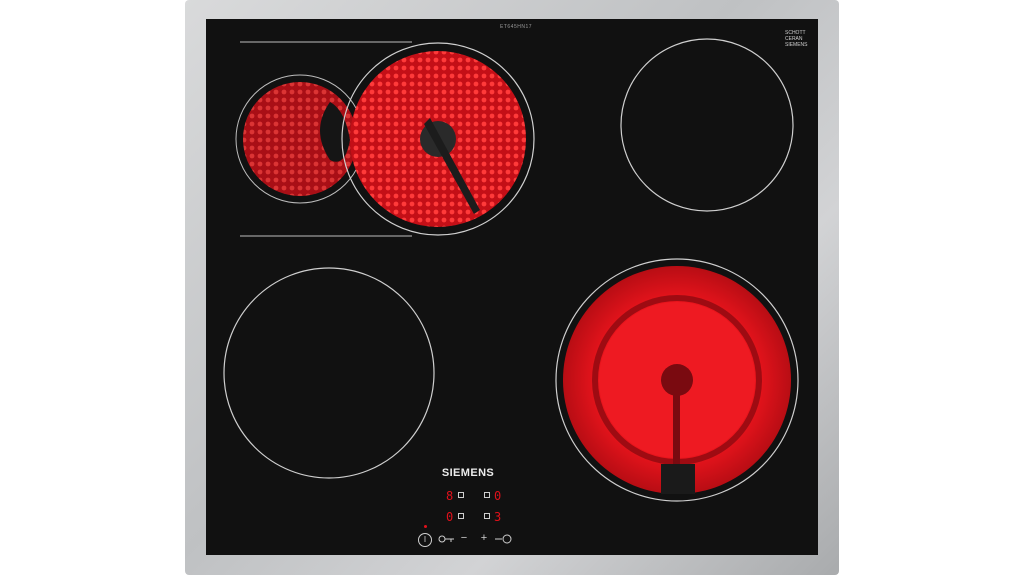 The height and width of the screenshot is (575, 1024). What do you see at coordinates (450, 496) in the screenshot?
I see `display-top-left: 8` at bounding box center [450, 496].